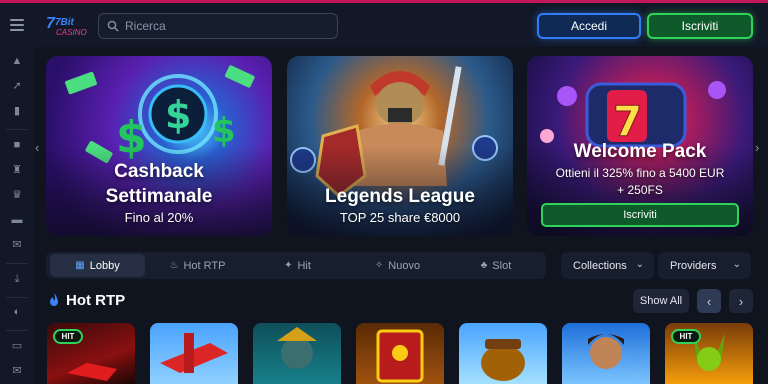 This screenshot has width=768, height=384. What do you see at coordinates (71, 32) in the screenshot?
I see `logo-text-bottom: CASINO` at bounding box center [71, 32].